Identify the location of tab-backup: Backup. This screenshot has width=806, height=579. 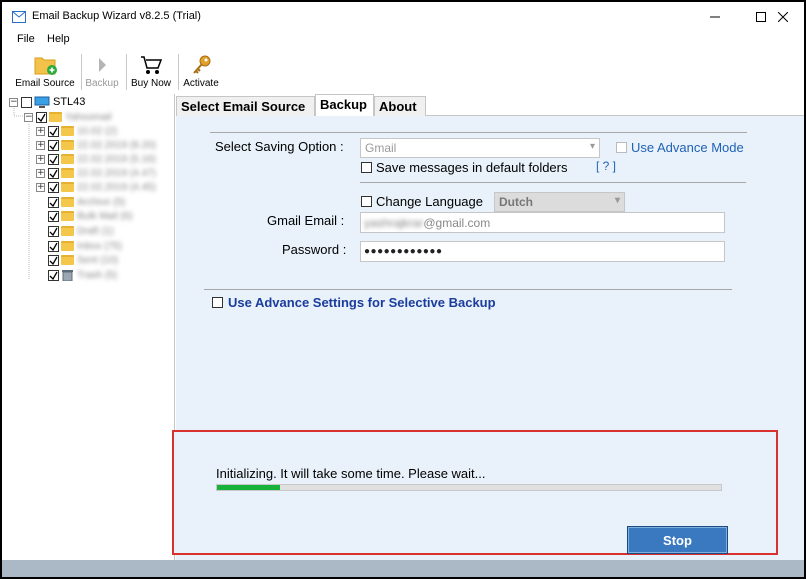
(344, 105).